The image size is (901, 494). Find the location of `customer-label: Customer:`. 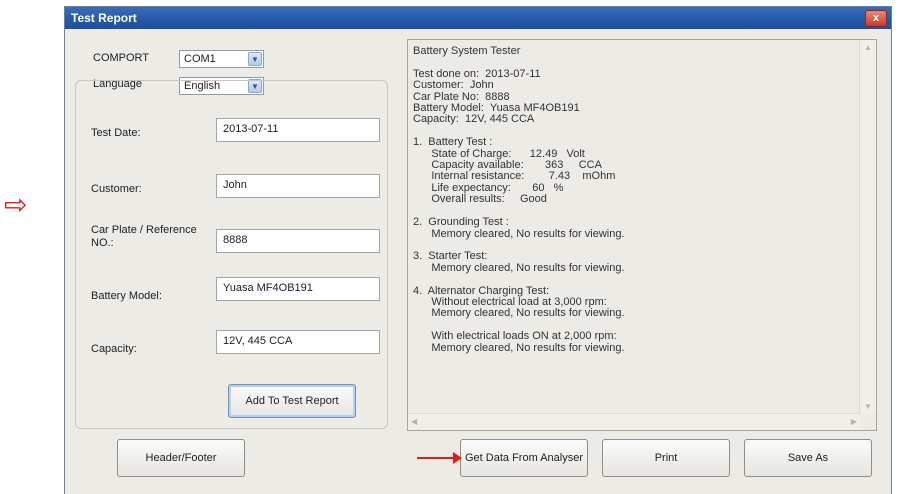

customer-label: Customer: is located at coordinates (116, 189).